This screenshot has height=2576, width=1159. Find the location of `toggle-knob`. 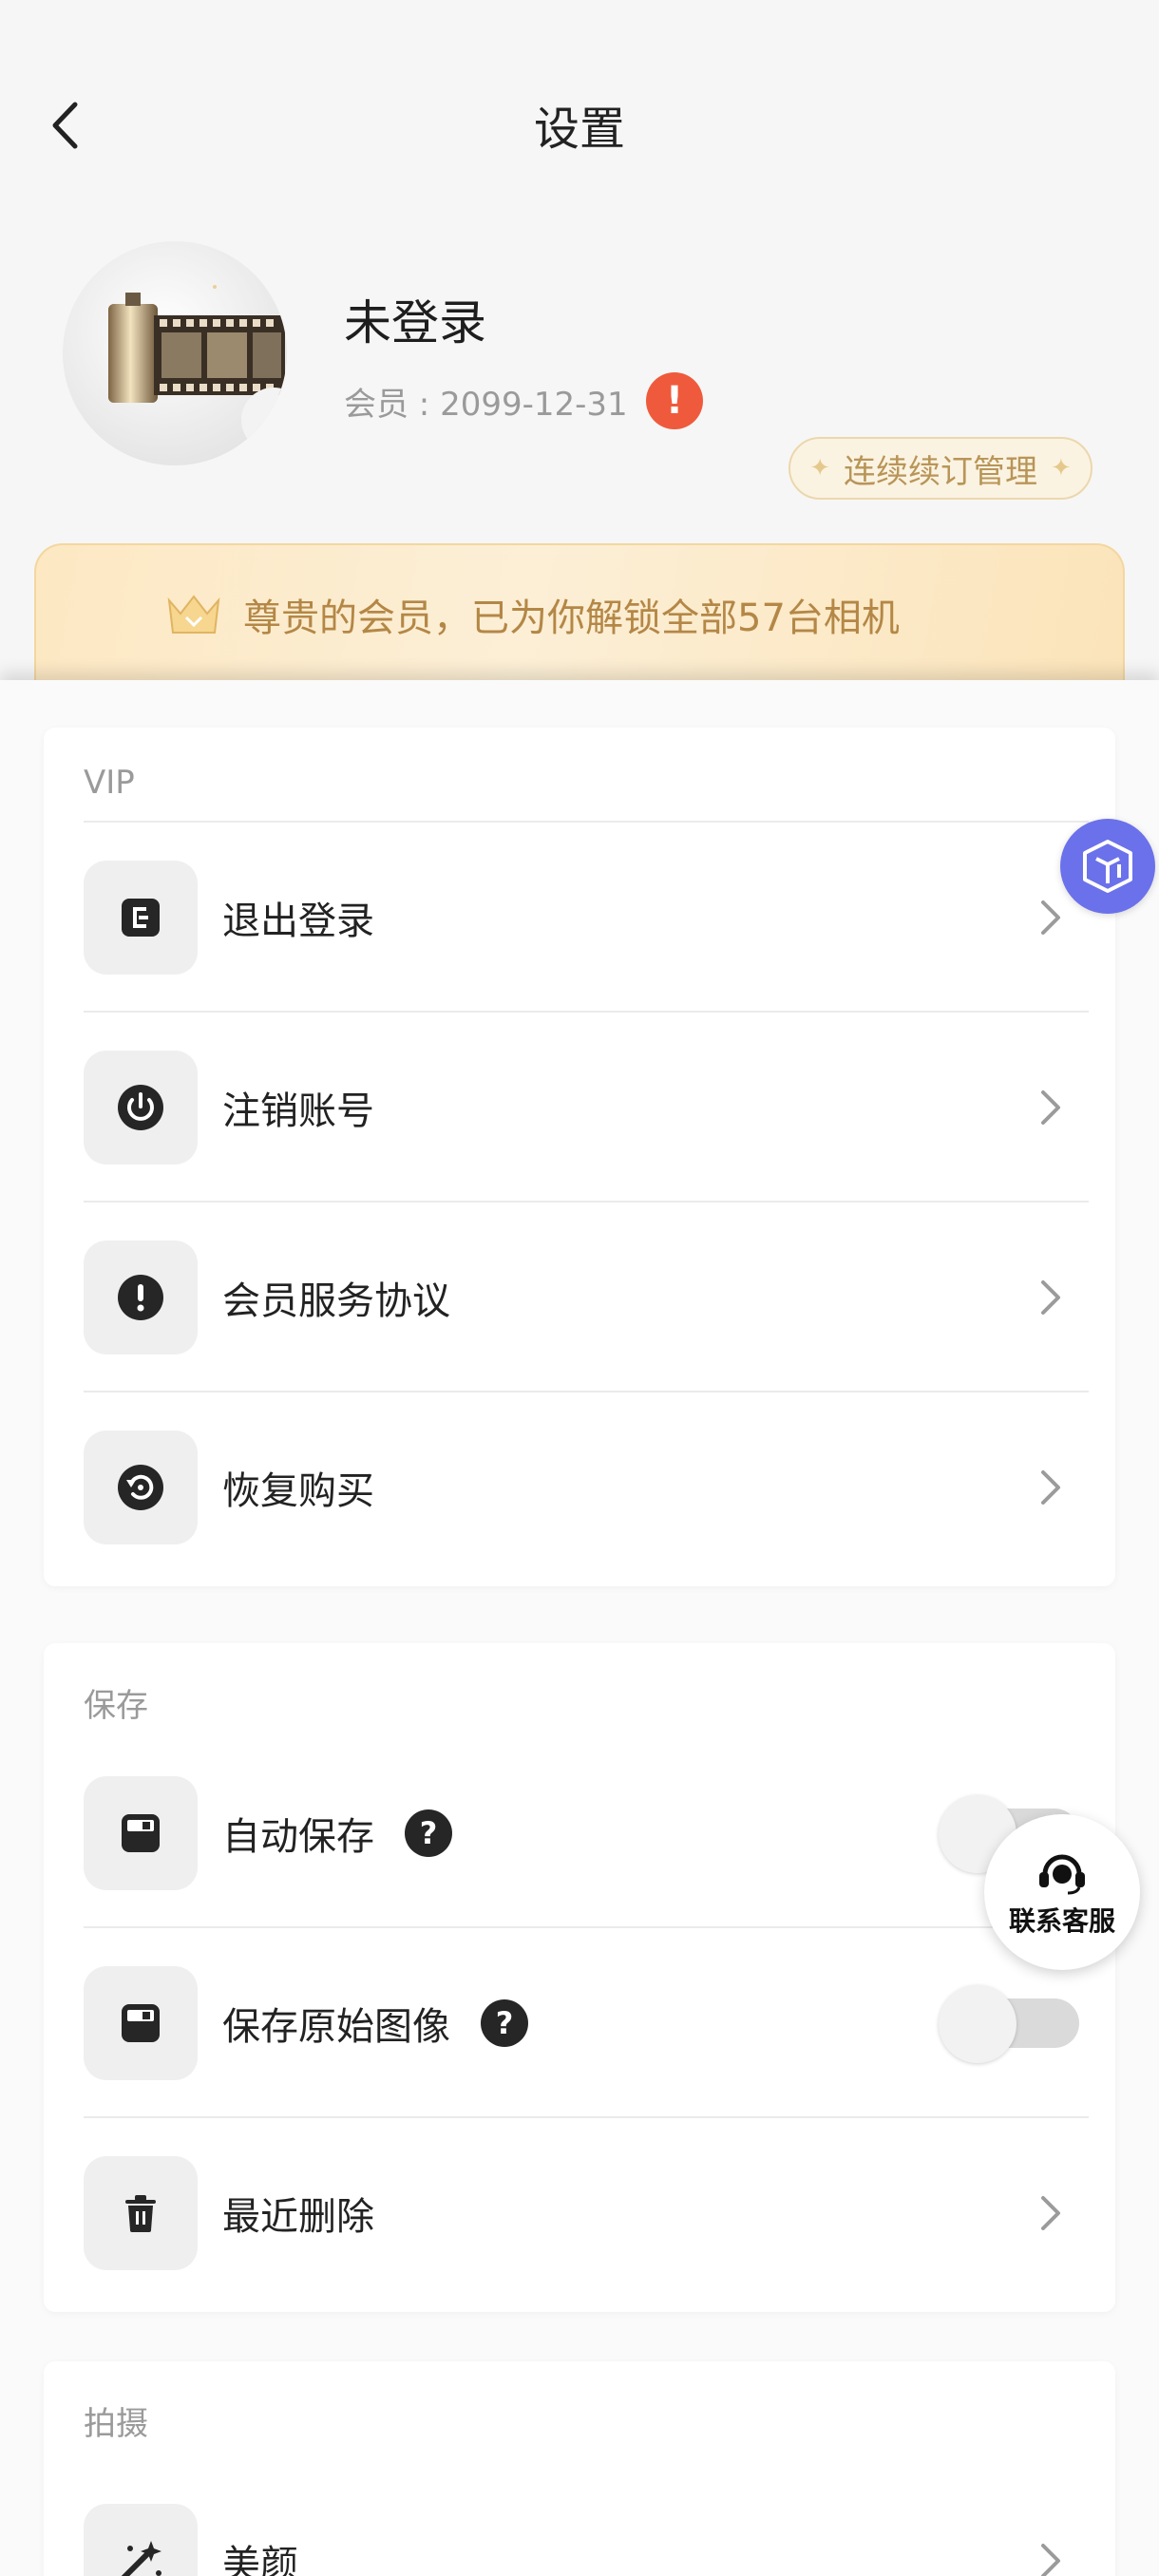

toggle-knob is located at coordinates (977, 2024).